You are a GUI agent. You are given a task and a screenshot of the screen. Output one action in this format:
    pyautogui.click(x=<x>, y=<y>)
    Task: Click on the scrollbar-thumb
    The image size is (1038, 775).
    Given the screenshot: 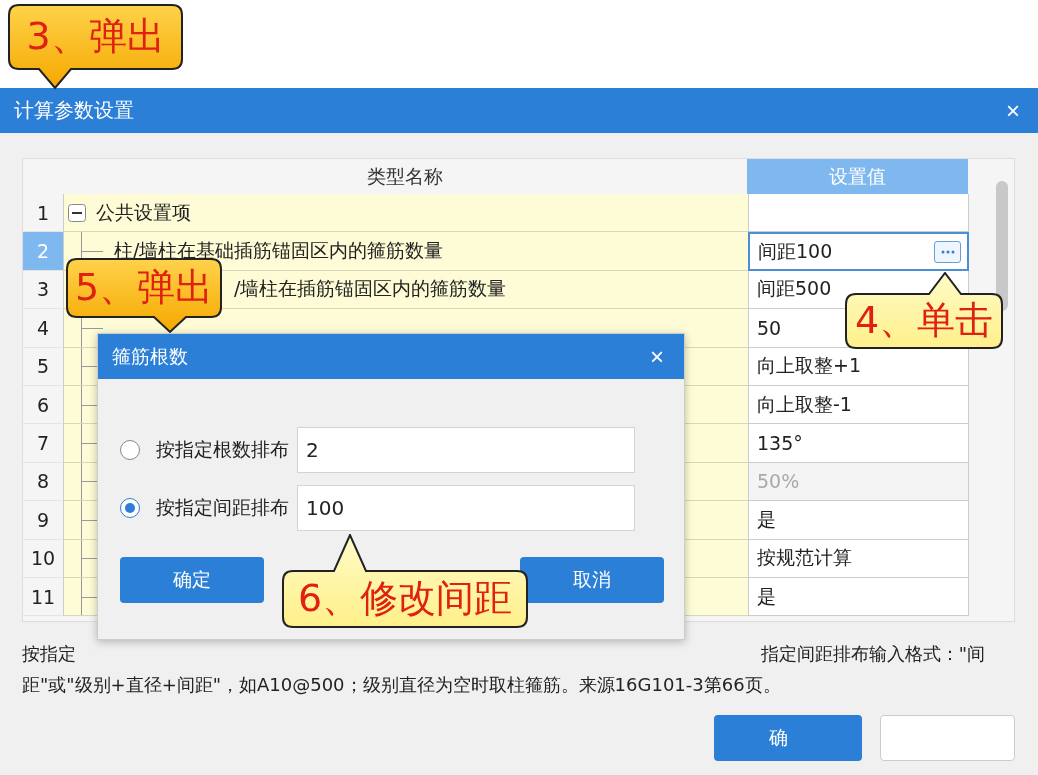 What is the action you would take?
    pyautogui.click(x=1002, y=246)
    